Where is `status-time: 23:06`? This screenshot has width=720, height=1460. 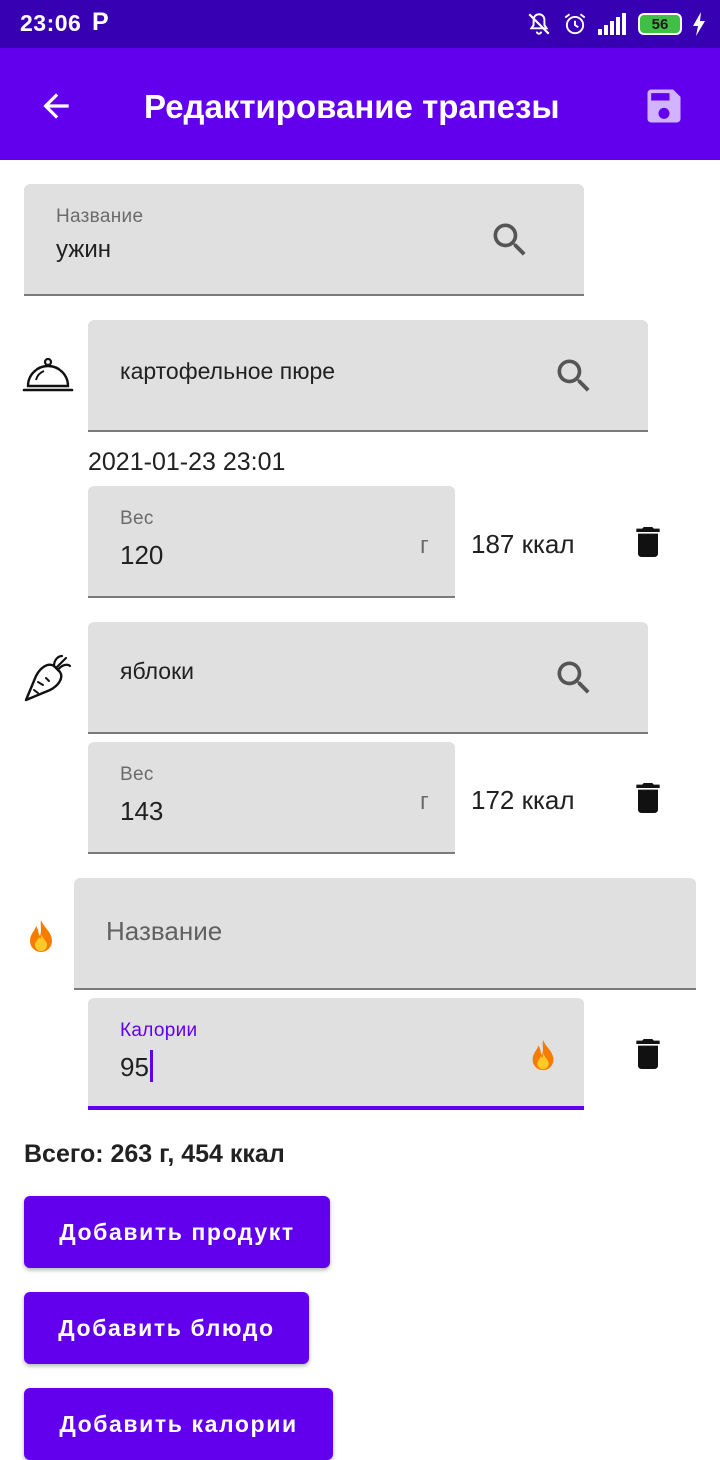 status-time: 23:06 is located at coordinates (51, 23).